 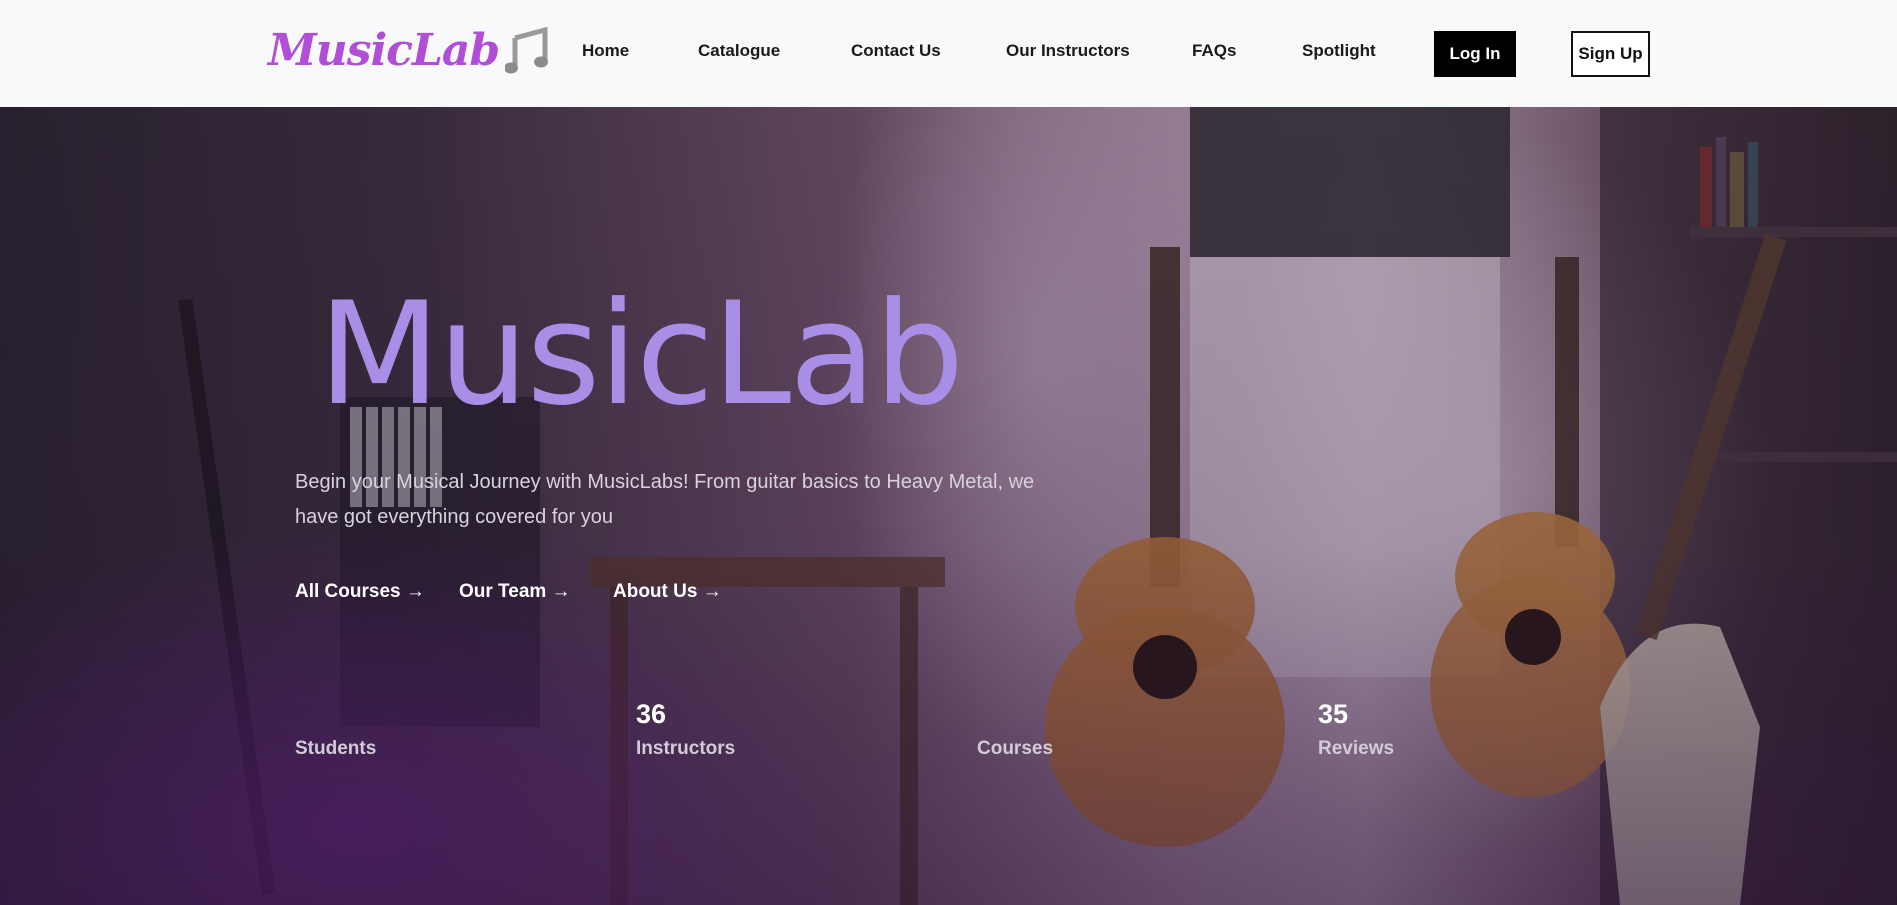 I want to click on hero-title: MusicLab, so click(x=641, y=354).